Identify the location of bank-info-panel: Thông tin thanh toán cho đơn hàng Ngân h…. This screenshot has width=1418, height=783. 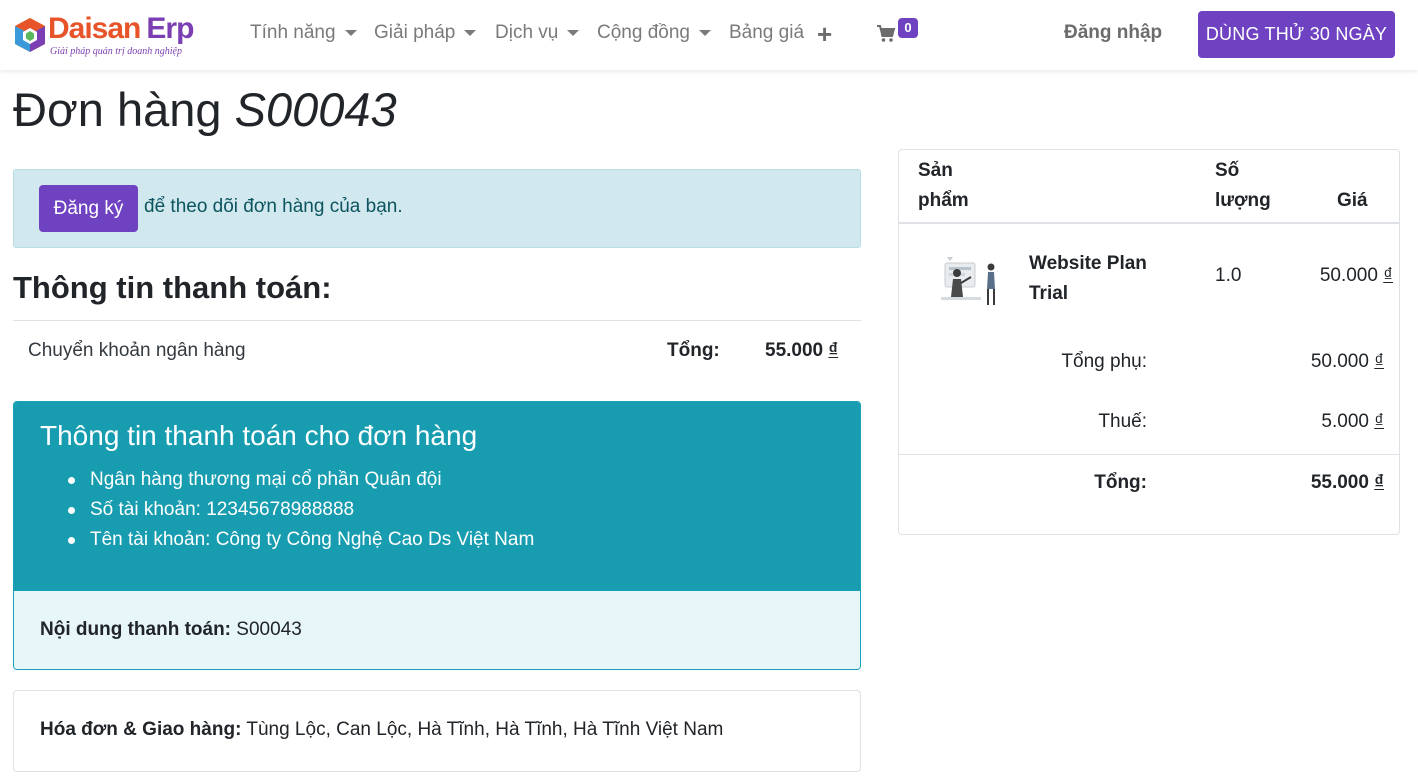
(437, 496).